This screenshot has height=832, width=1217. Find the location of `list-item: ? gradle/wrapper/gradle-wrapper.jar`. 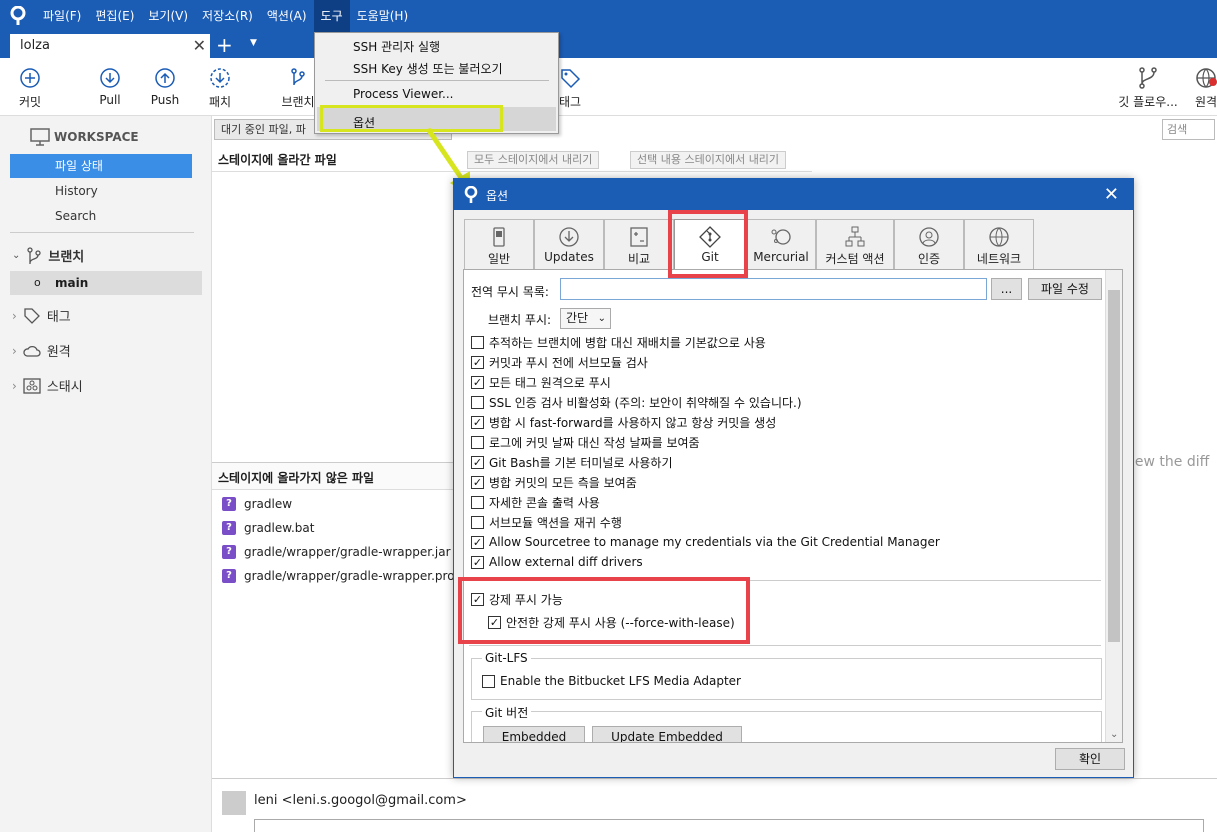

list-item: ? gradle/wrapper/gradle-wrapper.jar is located at coordinates (336, 552).